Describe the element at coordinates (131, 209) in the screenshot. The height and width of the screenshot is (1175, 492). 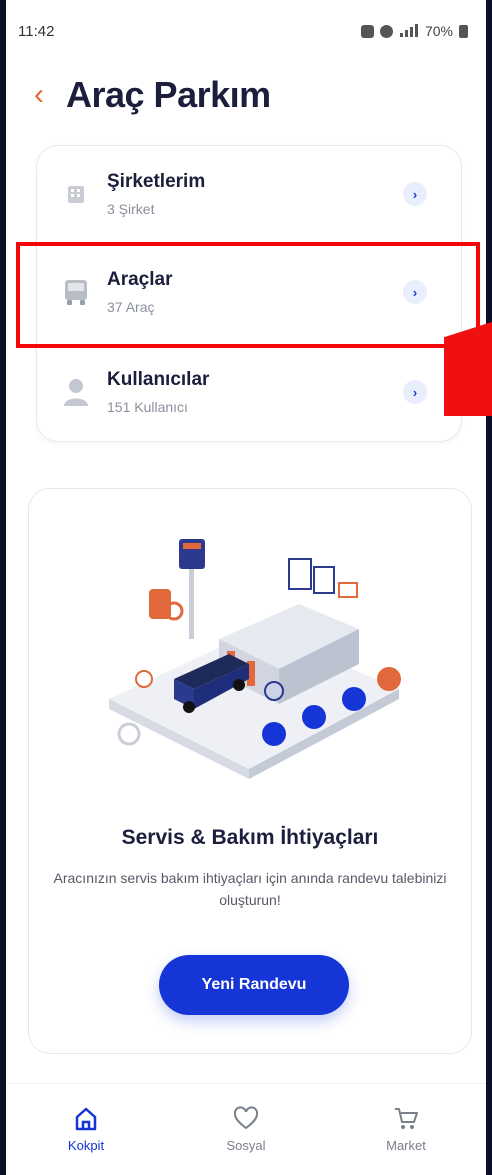
I see `menu-item-count: 3 Şirket` at that location.